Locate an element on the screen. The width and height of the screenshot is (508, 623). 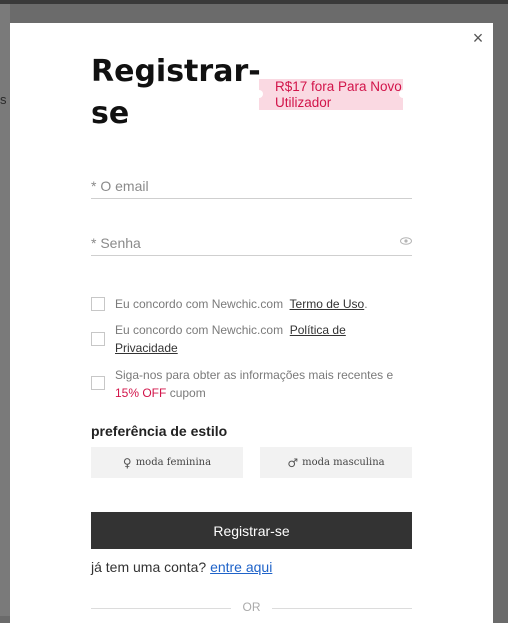
or-divider: OR is located at coordinates (251, 608).